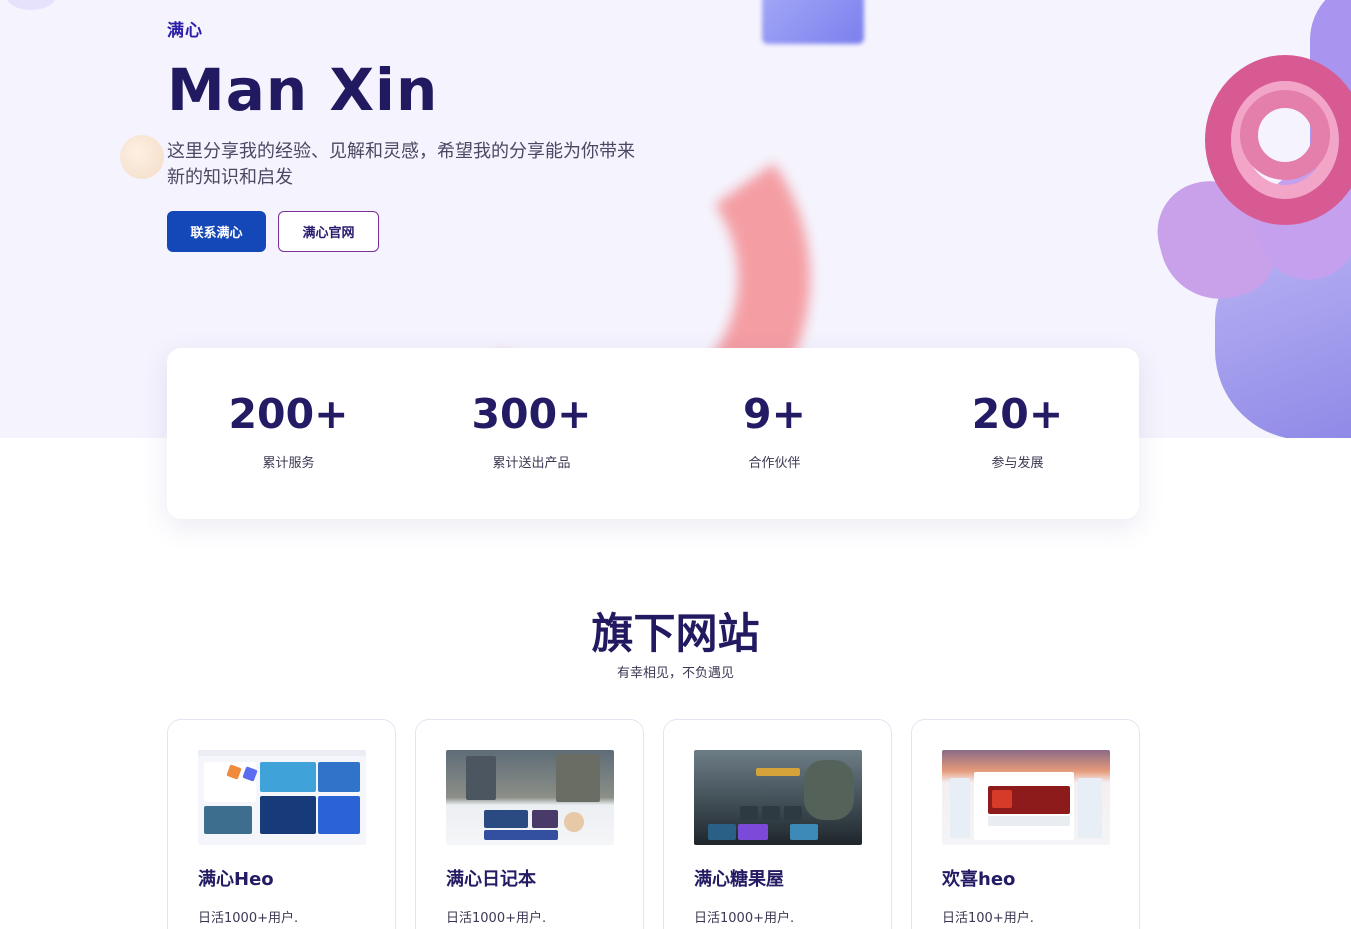  Describe the element at coordinates (979, 879) in the screenshot. I see `site-title: 欢喜heo` at that location.